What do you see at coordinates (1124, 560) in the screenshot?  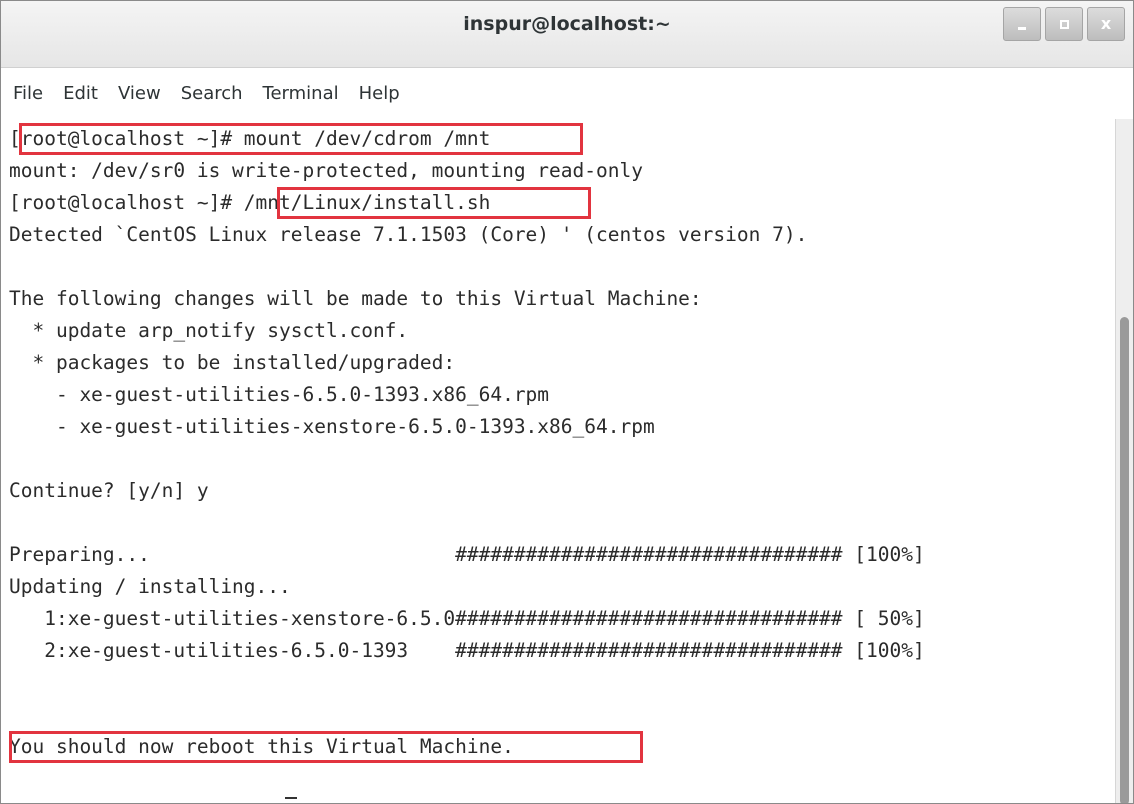 I see `scrollbar-thumb` at bounding box center [1124, 560].